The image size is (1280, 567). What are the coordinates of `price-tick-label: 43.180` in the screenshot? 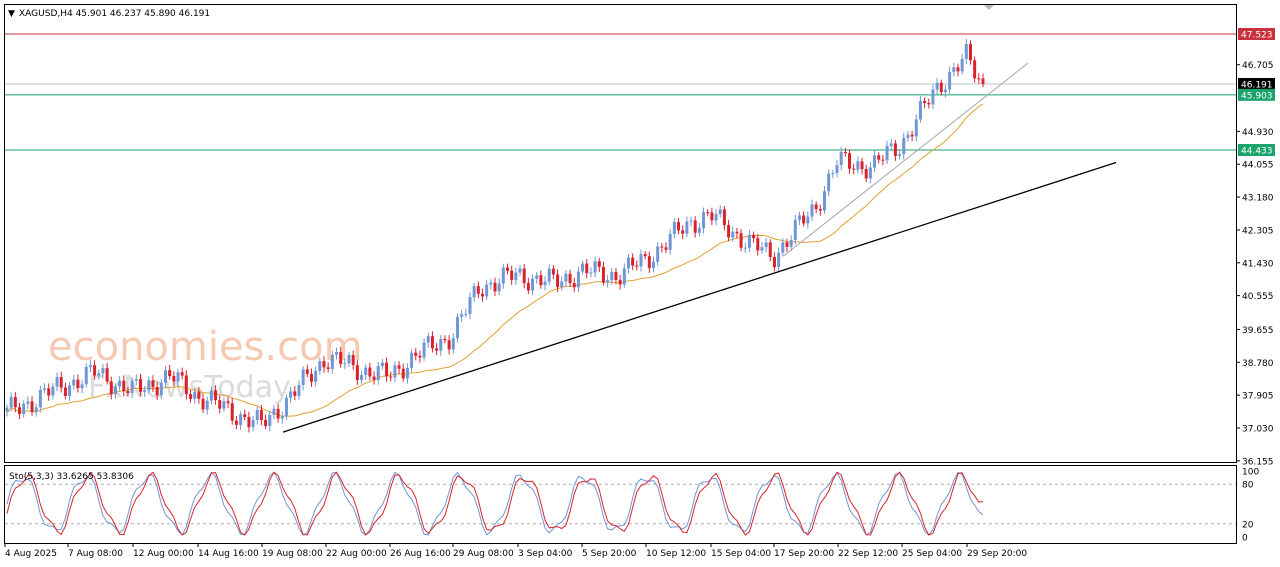 It's located at (1258, 199).